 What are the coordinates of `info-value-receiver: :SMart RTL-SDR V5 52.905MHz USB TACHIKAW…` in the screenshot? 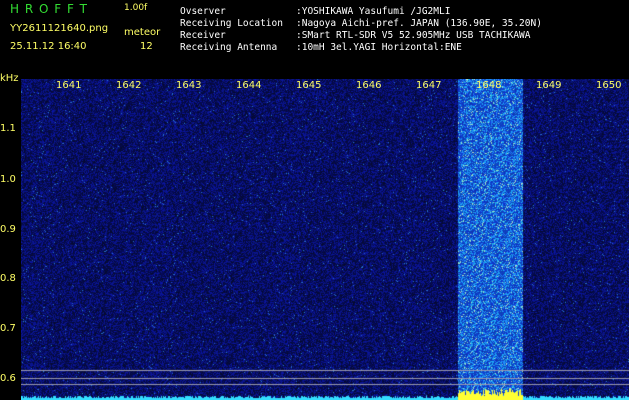 It's located at (413, 35).